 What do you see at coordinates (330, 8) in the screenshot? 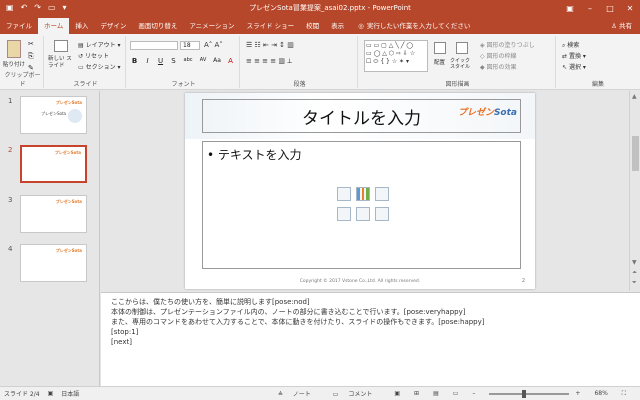
I see `window-title: プレゼンSota冒業提案_asai02.pptx - PowerPoint` at bounding box center [330, 8].